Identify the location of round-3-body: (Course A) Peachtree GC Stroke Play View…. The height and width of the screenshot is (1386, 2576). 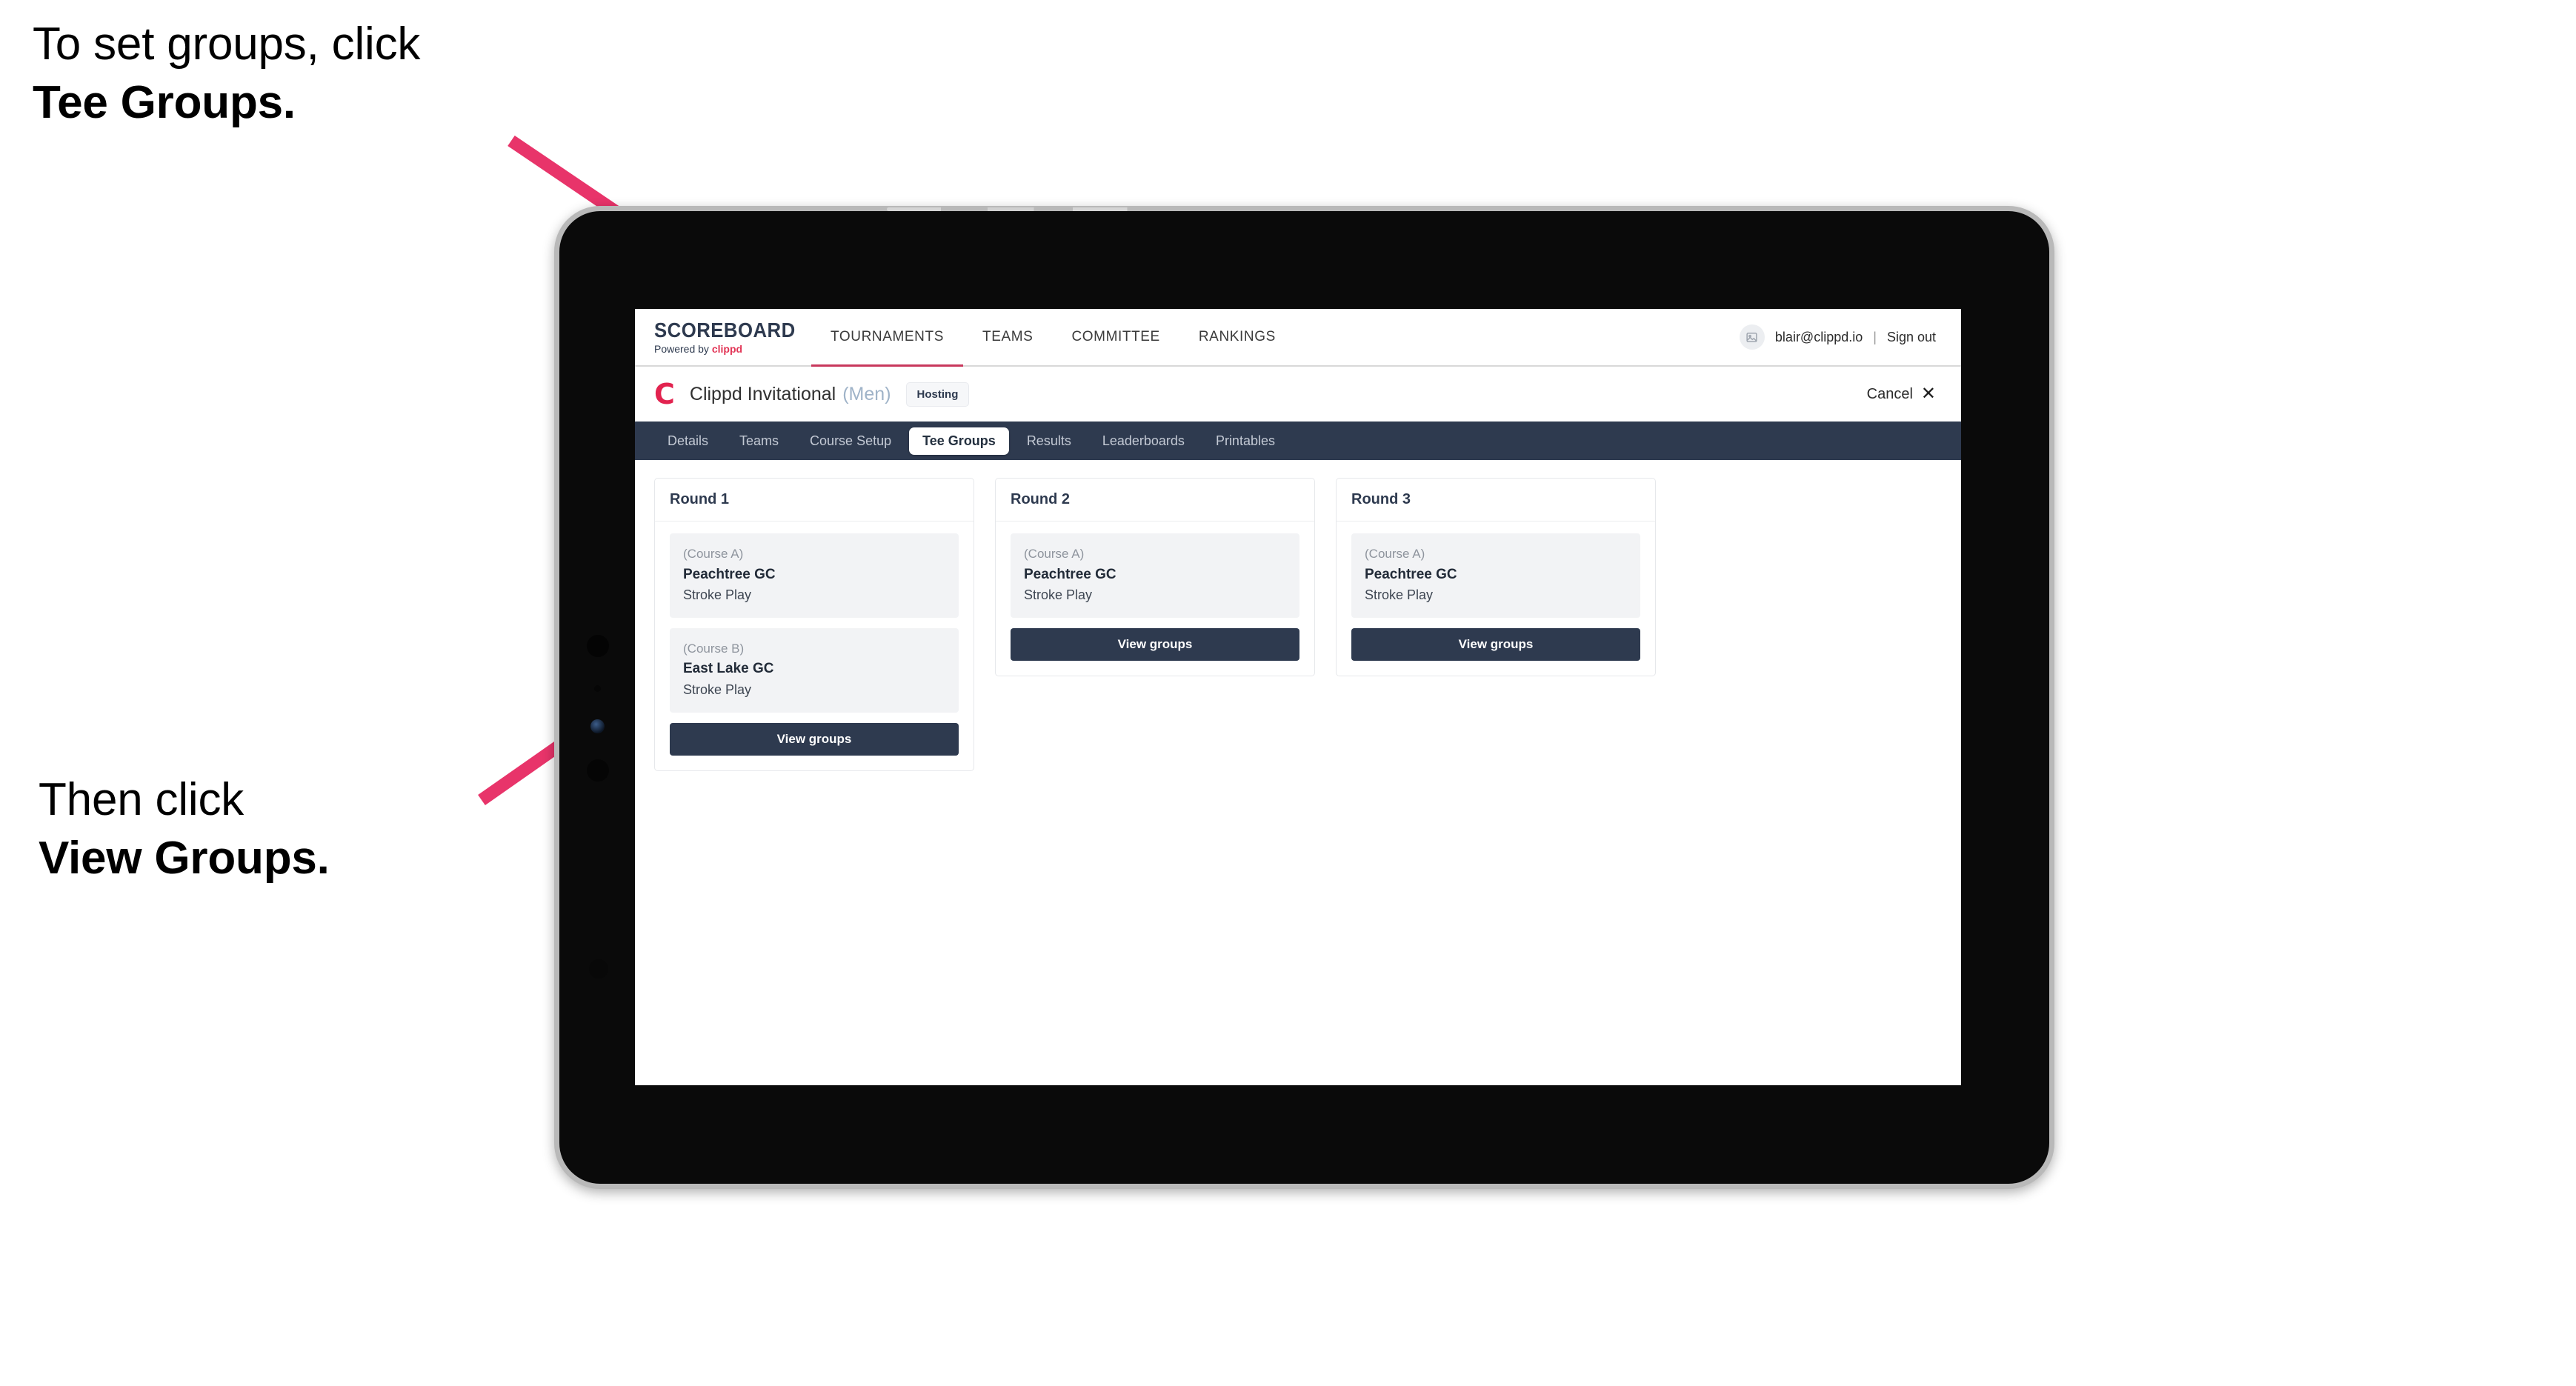
(1496, 599).